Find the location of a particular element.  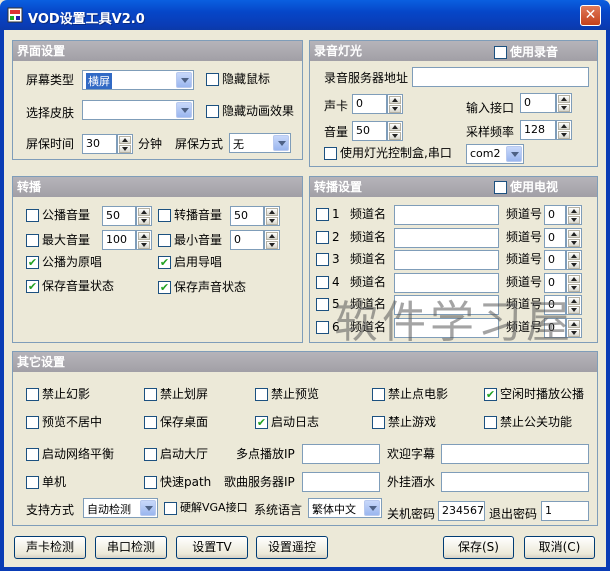

relay-volume-input: 50 is located at coordinates (247, 216).